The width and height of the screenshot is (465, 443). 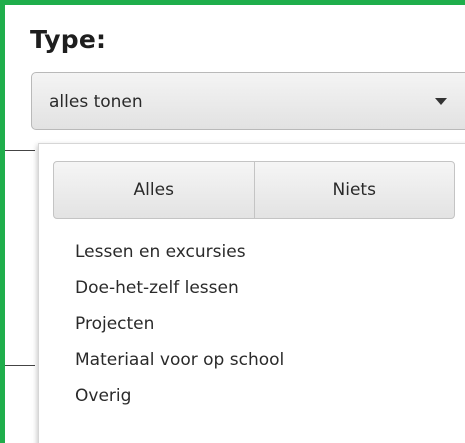 I want to click on select-toggle-group: Alles Niets, so click(x=254, y=190).